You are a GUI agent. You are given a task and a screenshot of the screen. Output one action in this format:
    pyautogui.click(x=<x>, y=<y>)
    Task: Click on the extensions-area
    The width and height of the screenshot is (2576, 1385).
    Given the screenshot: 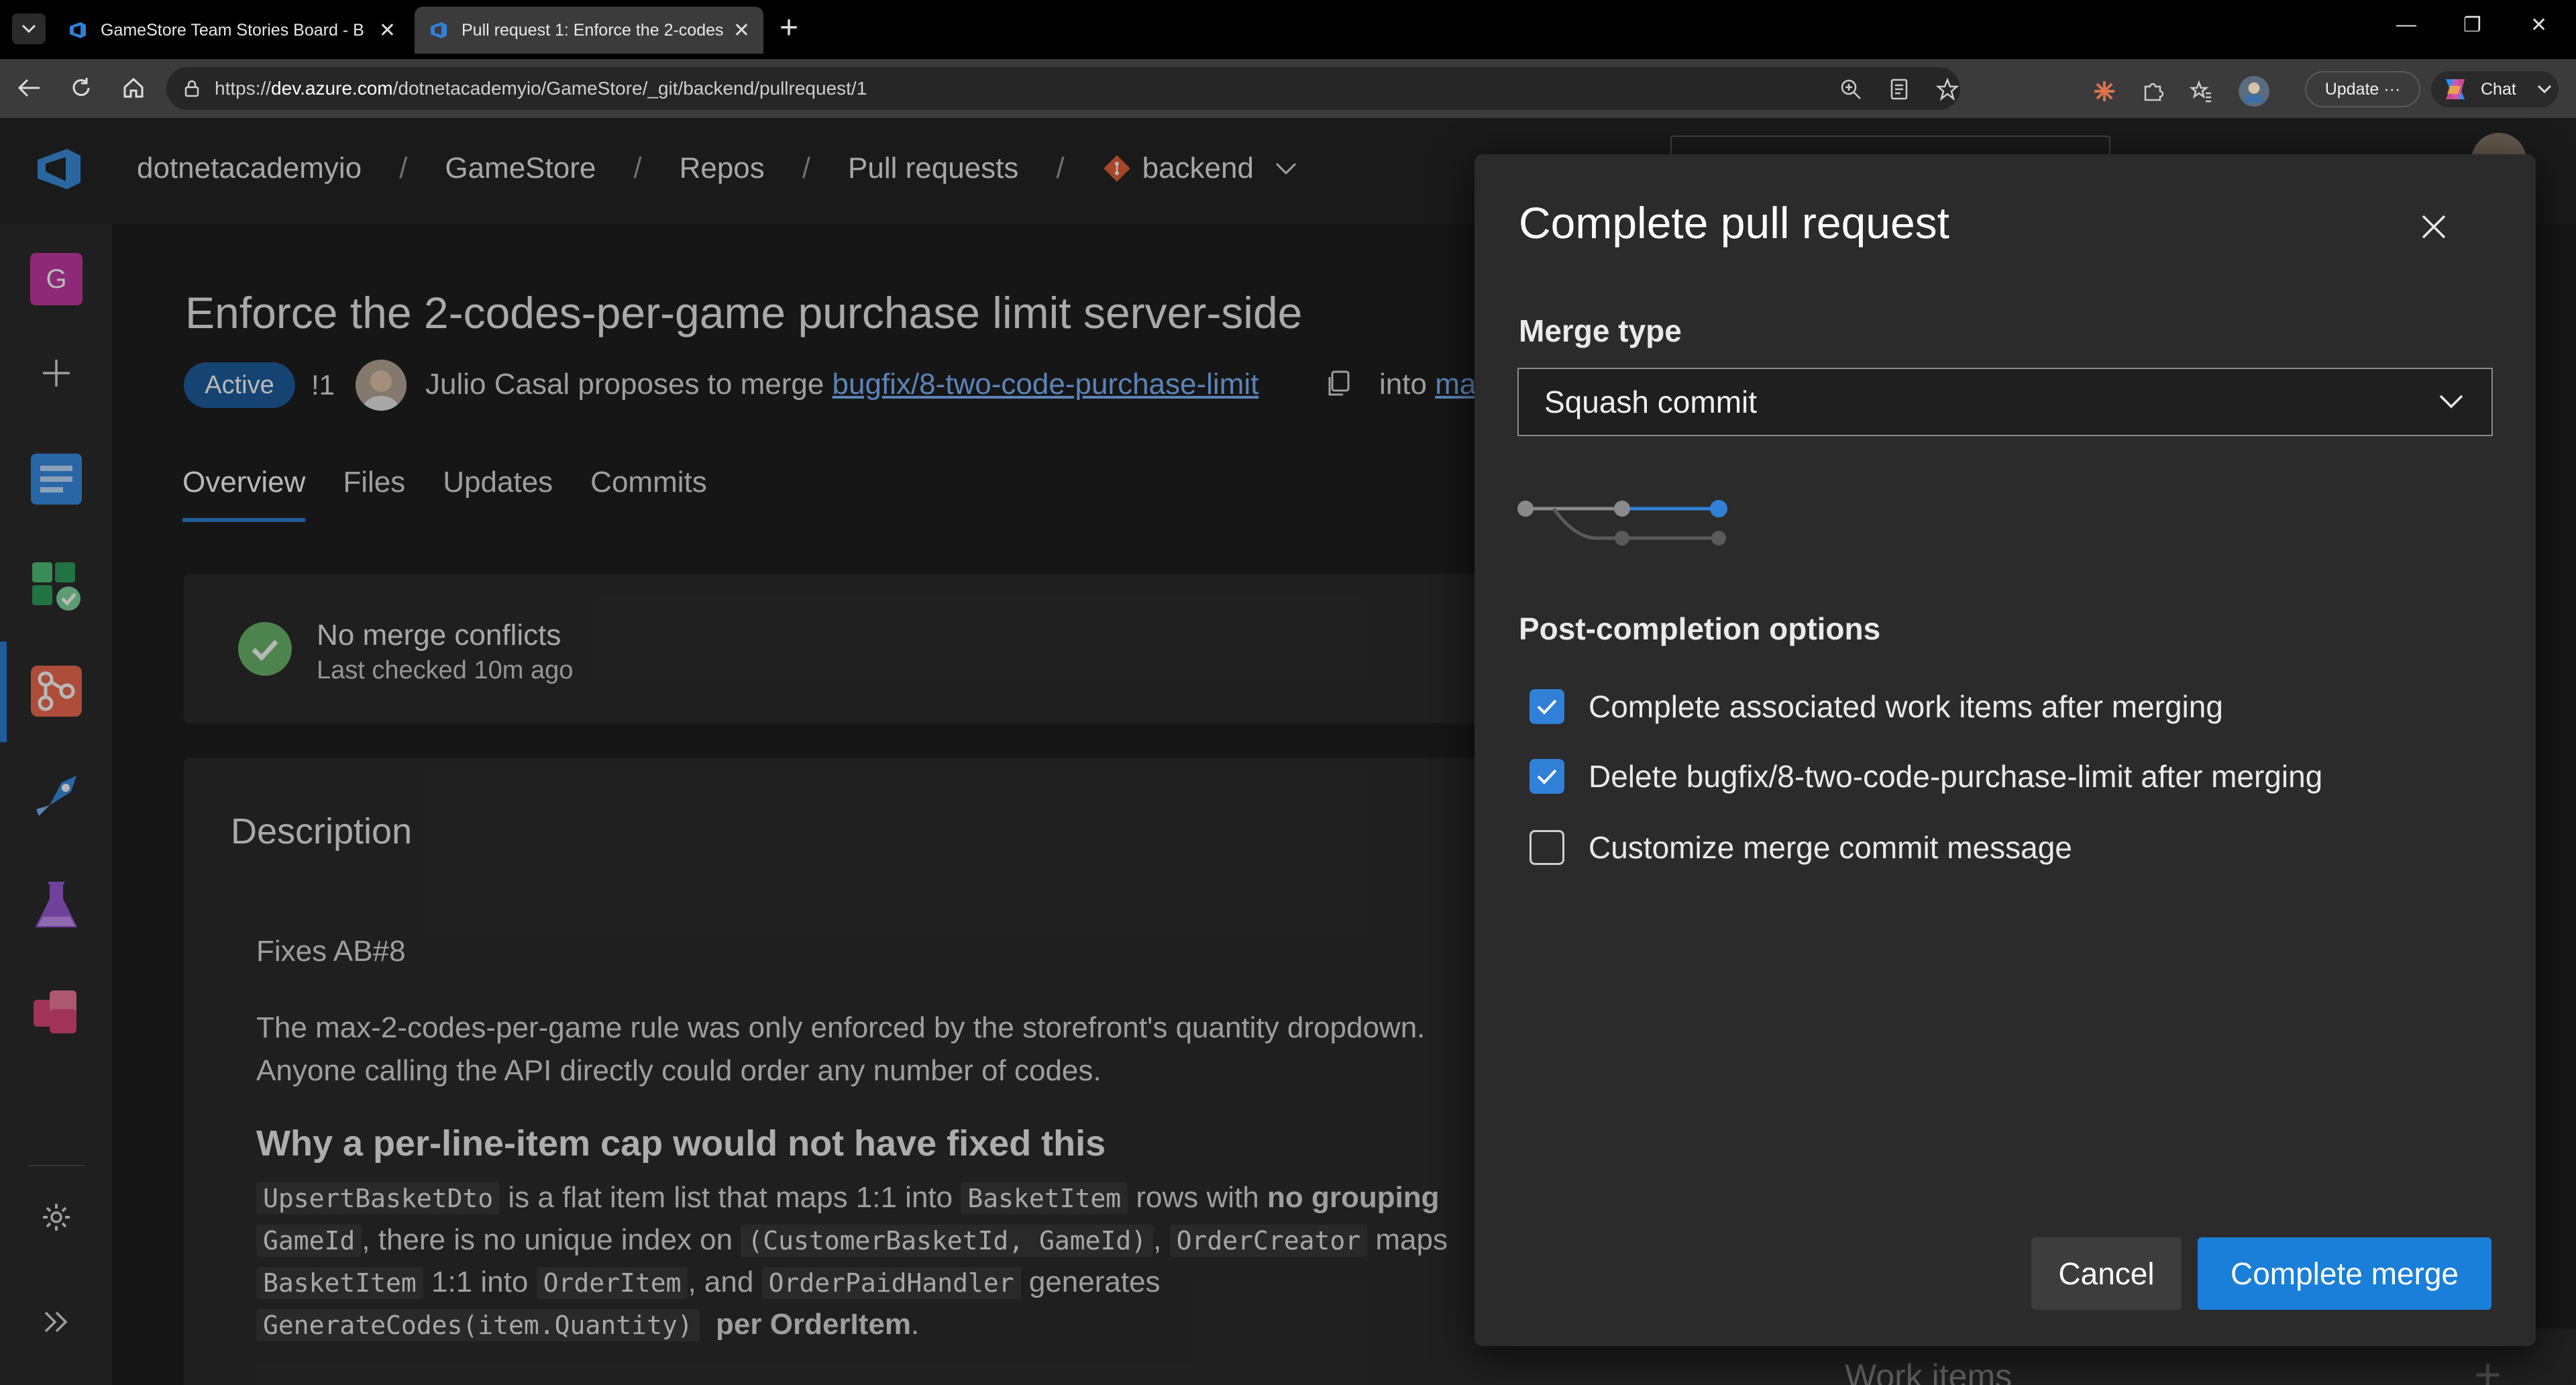 What is the action you would take?
    pyautogui.click(x=2181, y=91)
    